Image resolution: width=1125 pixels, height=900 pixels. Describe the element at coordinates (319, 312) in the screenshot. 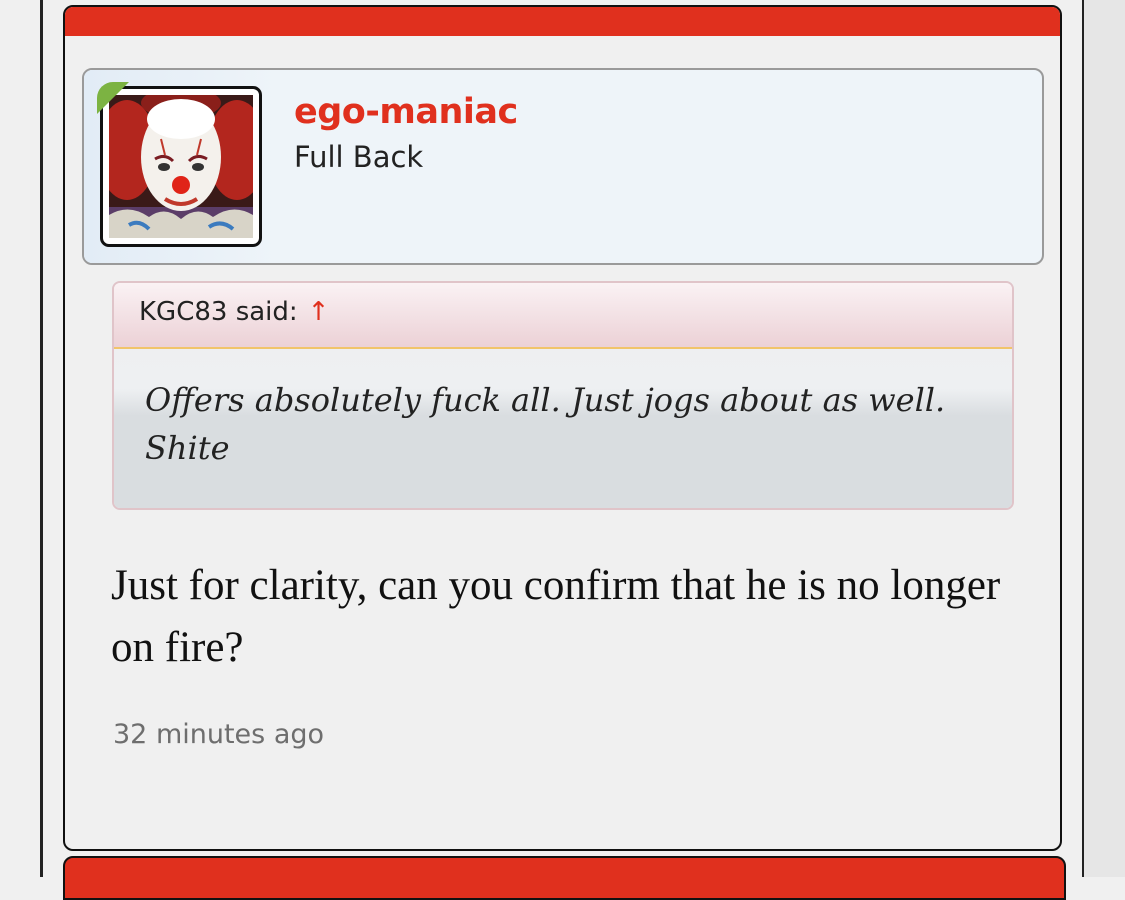

I see `jump-to-quote-arrow-icon: ↑` at that location.